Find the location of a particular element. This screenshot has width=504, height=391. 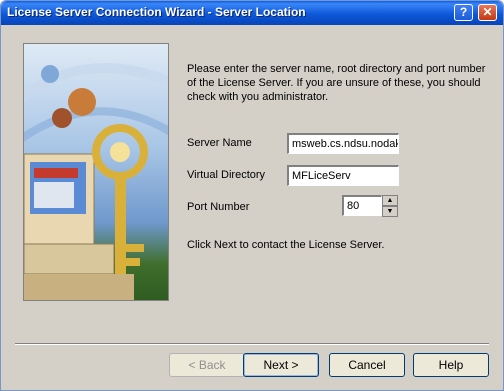

button-separator is located at coordinates (252, 344).